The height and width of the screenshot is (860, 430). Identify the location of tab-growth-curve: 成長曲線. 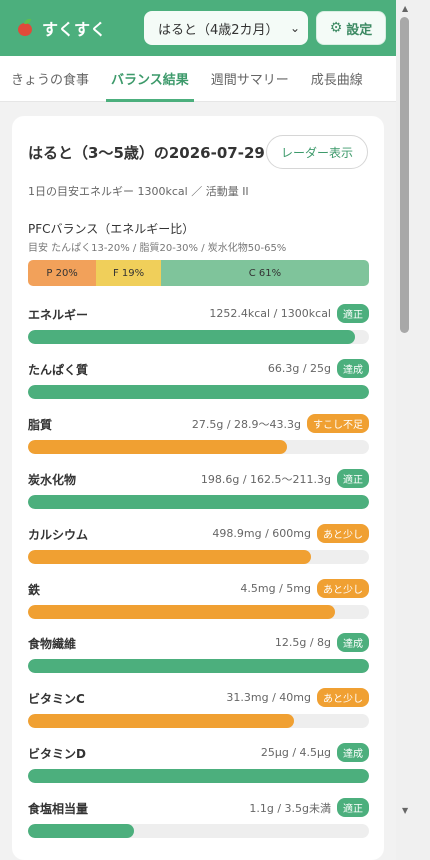
(337, 78).